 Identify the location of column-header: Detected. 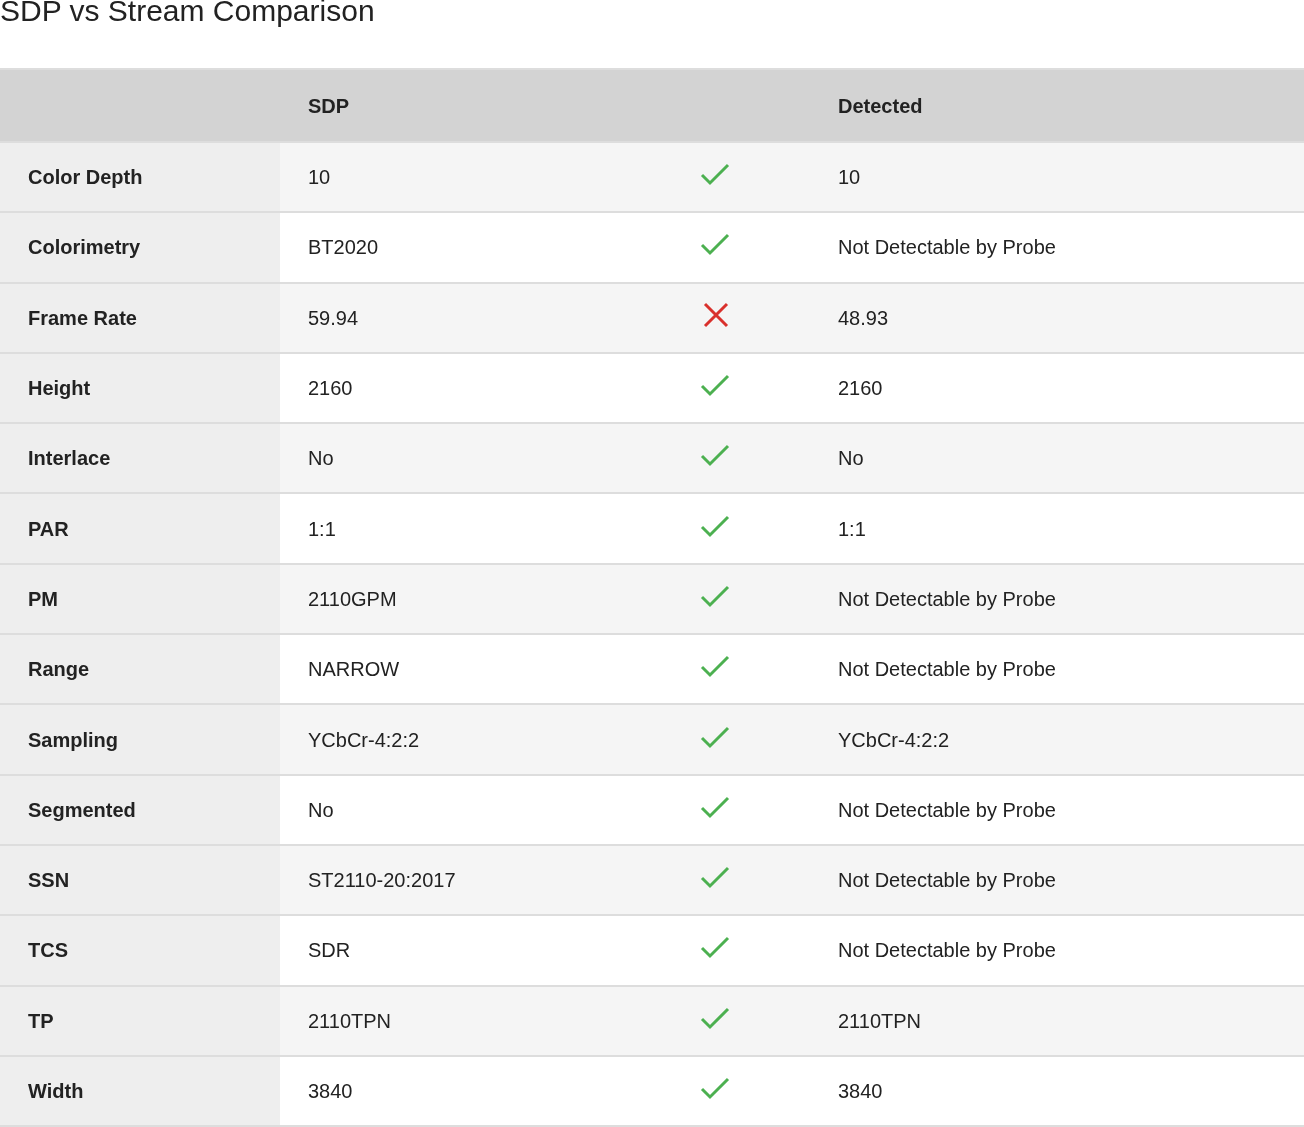
(1057, 105).